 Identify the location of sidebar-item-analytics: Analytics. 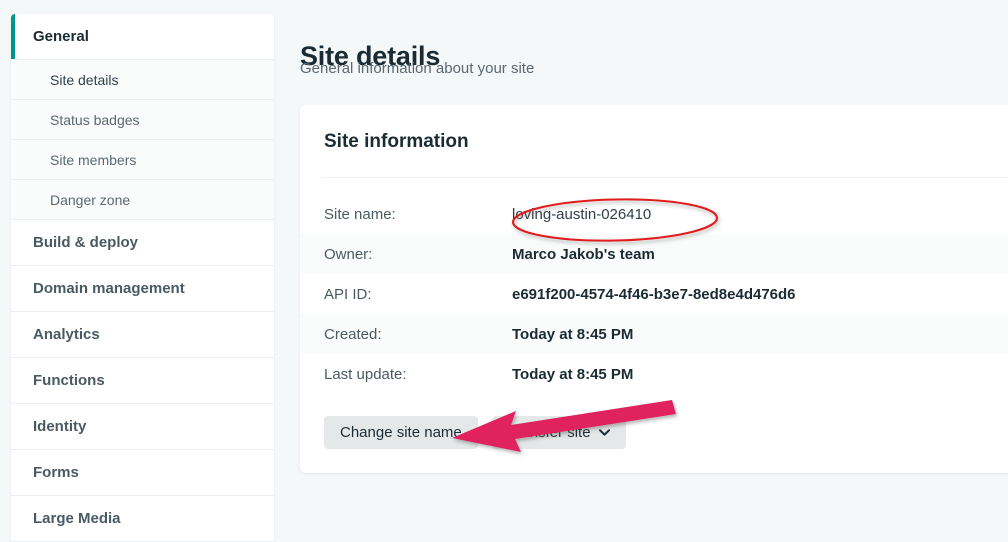
(142, 335).